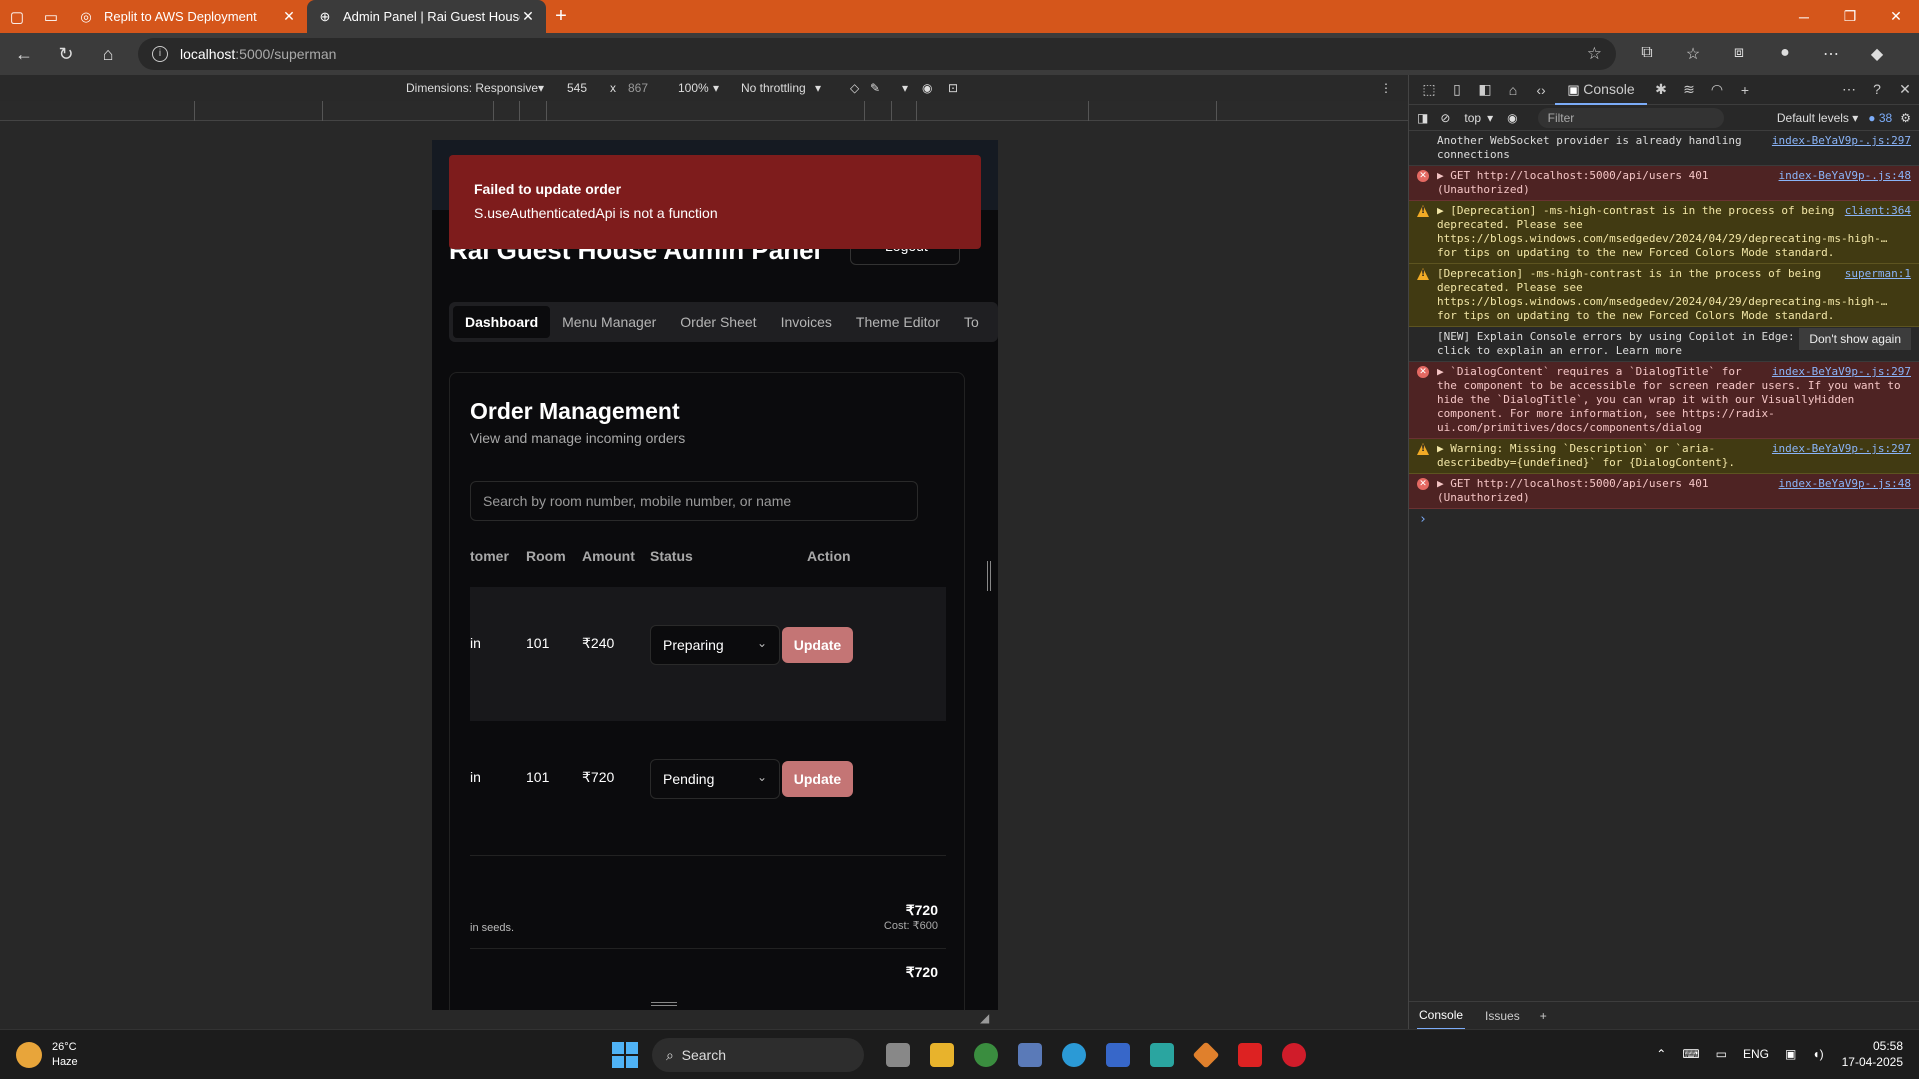 This screenshot has height=1079, width=1919. Describe the element at coordinates (577, 88) in the screenshot. I see `width-input: 545` at that location.